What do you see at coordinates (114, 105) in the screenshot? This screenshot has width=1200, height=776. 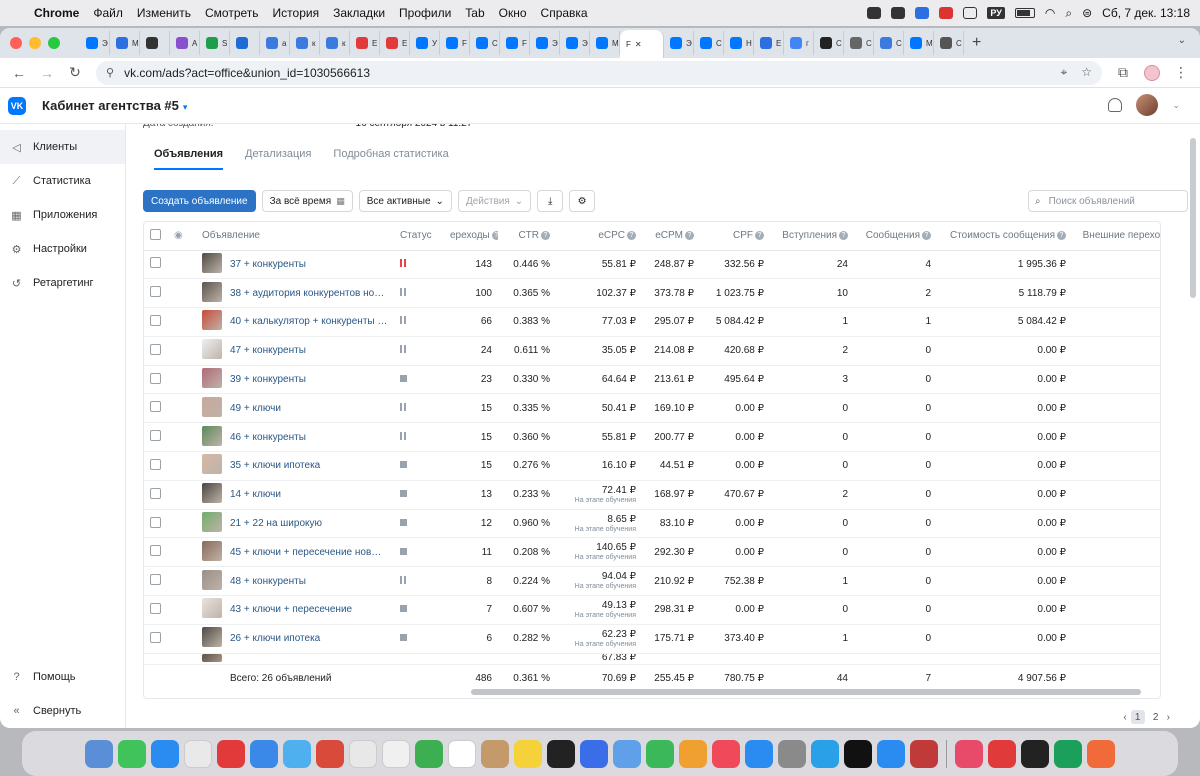 I see `cabinet-switcher: Кабинет агентства #5 ▾` at bounding box center [114, 105].